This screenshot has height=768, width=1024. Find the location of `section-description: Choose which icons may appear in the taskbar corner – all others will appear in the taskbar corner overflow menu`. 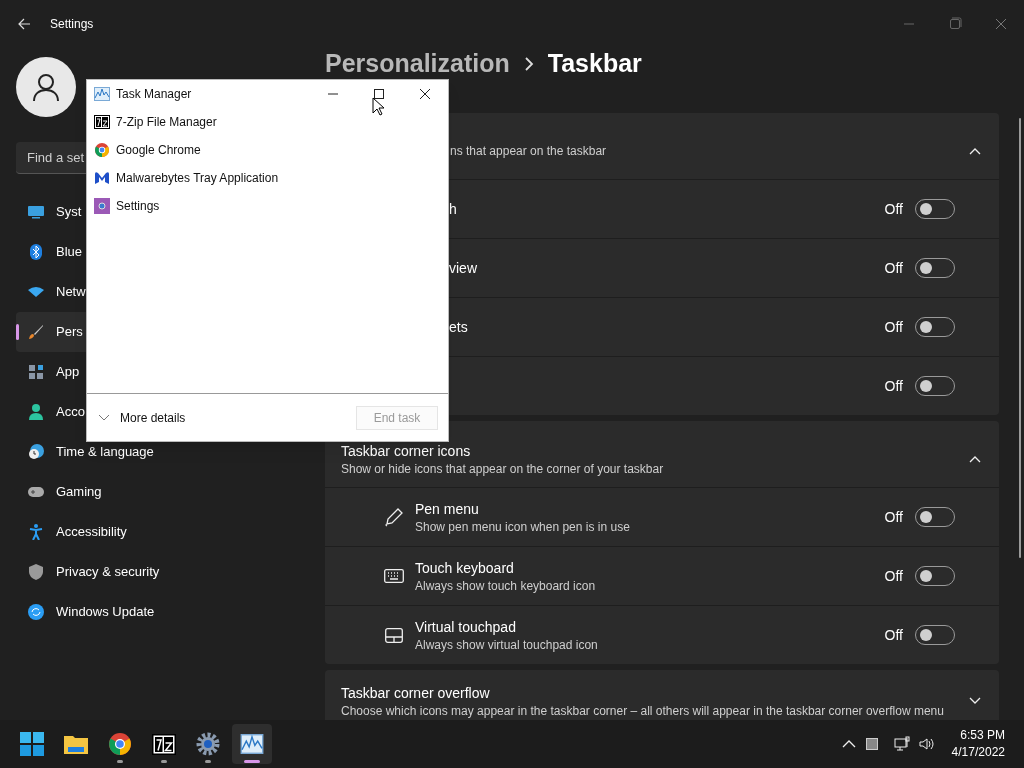

section-description: Choose which icons may appear in the taskbar corner – all others will appear in the taskbar corner overflow menu is located at coordinates (643, 711).